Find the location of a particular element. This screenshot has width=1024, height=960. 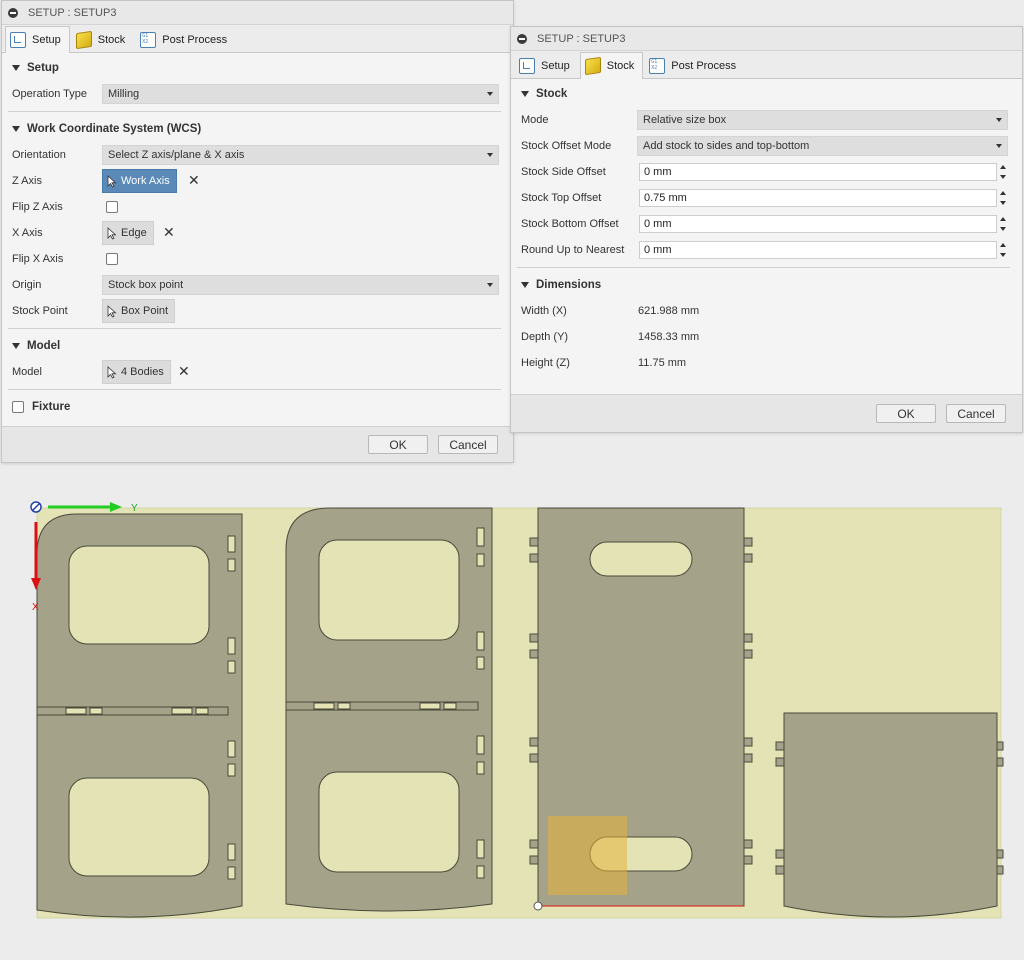

section-setup-header: Setup is located at coordinates (257, 68).